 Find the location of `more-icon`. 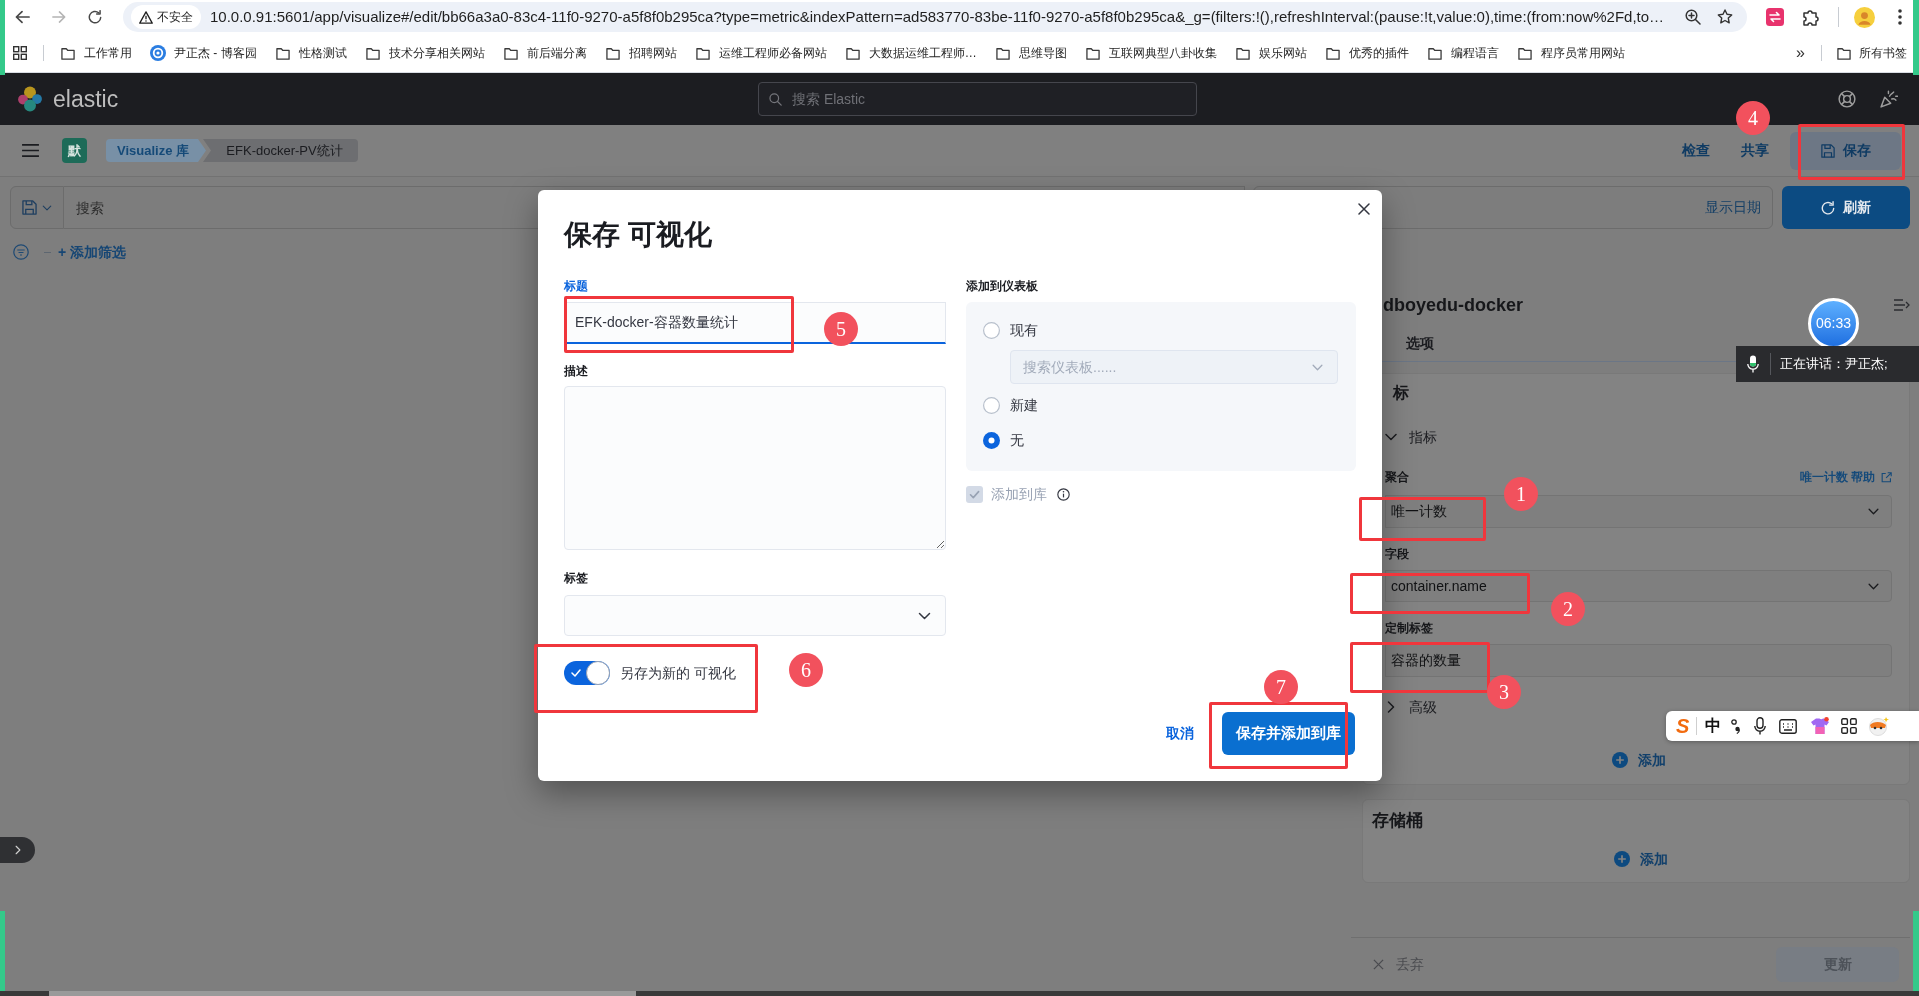

more-icon is located at coordinates (1900, 17).